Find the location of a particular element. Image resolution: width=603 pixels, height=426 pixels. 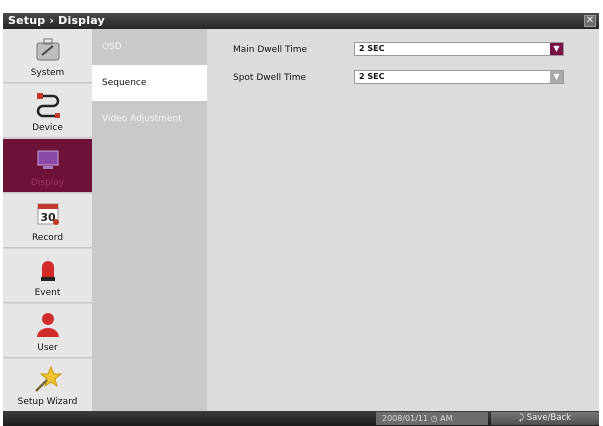

close-button: ✕ is located at coordinates (590, 21).